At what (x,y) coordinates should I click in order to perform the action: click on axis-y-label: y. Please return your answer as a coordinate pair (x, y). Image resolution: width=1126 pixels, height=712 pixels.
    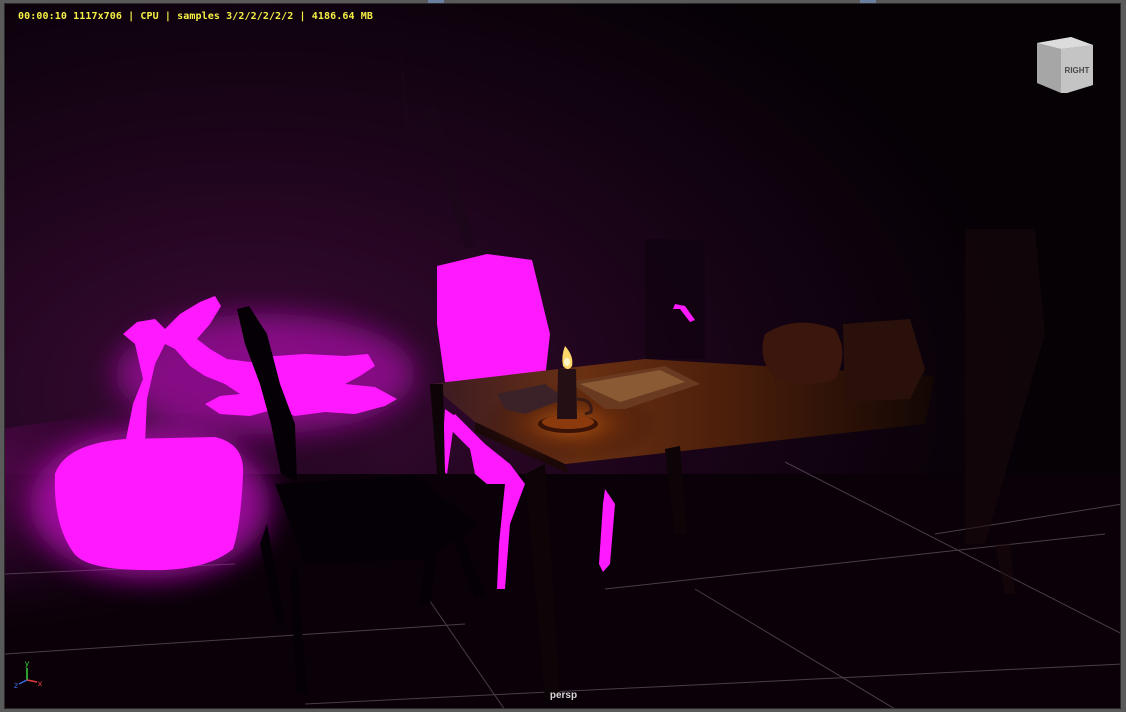
    Looking at the image, I should click on (27, 663).